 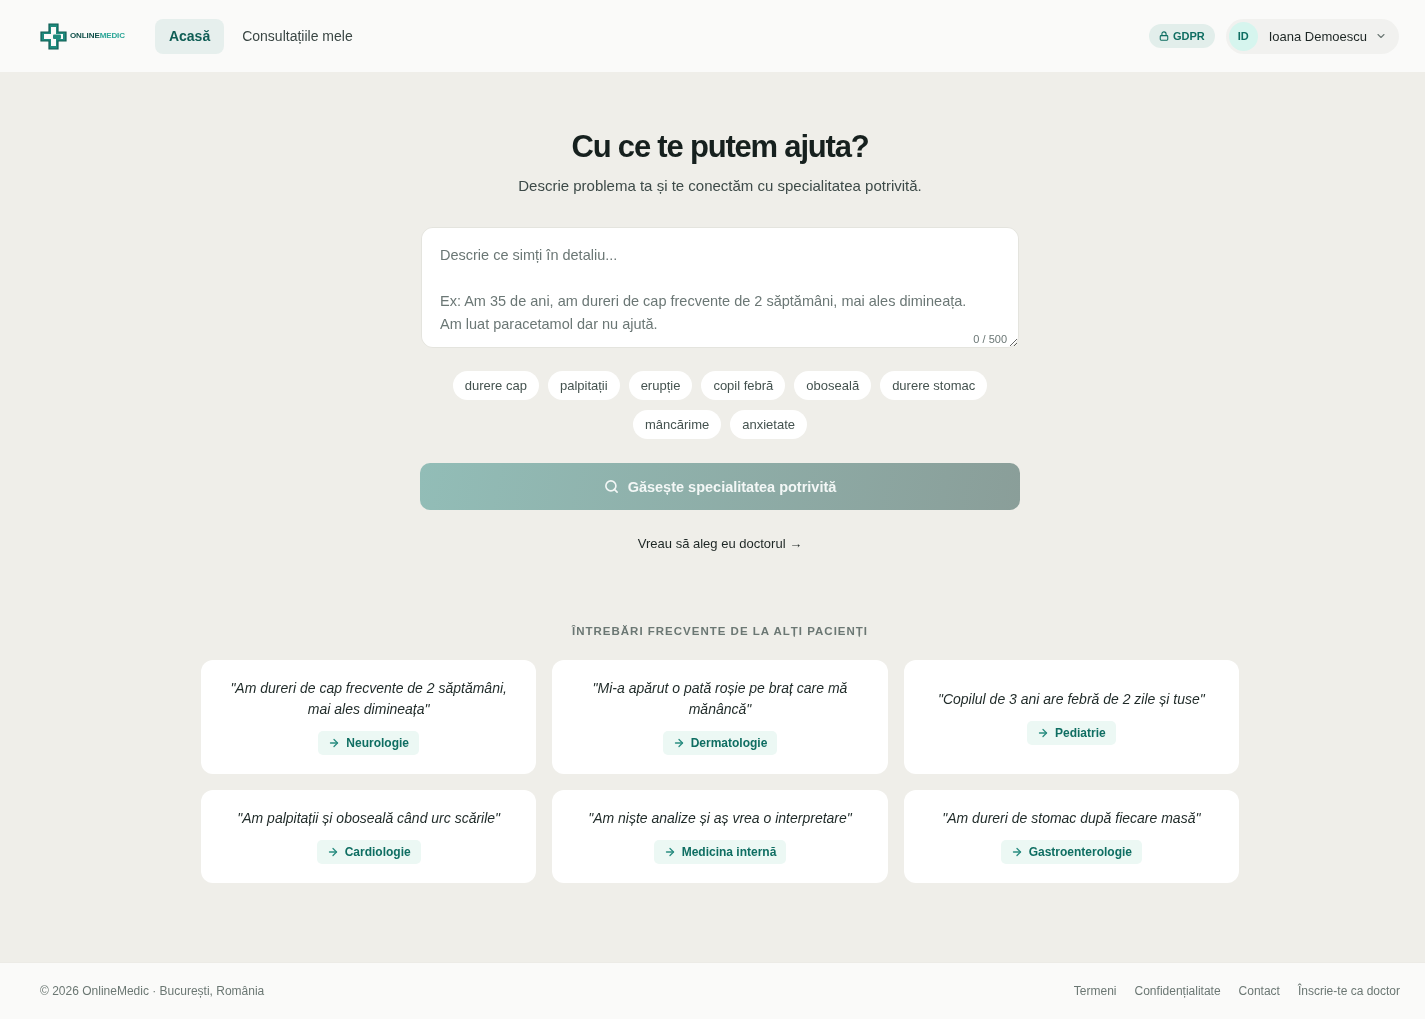 I want to click on footer-link: Contact, so click(x=1259, y=991).